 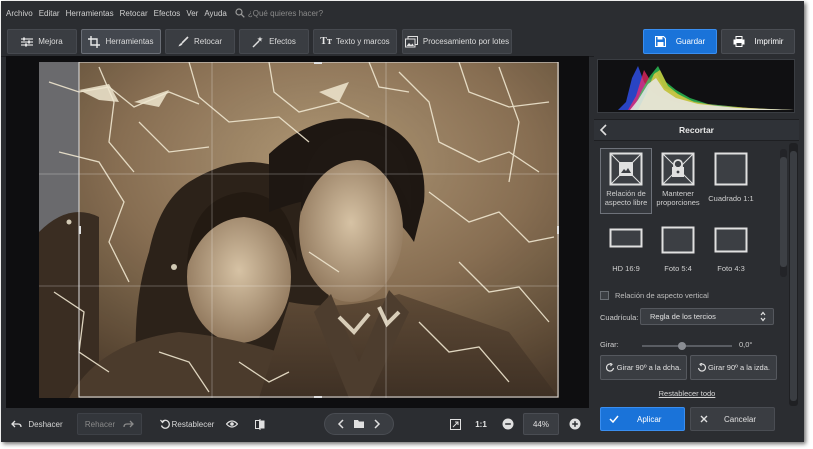 What do you see at coordinates (167, 13) in the screenshot?
I see `menu-efectos: Efectos` at bounding box center [167, 13].